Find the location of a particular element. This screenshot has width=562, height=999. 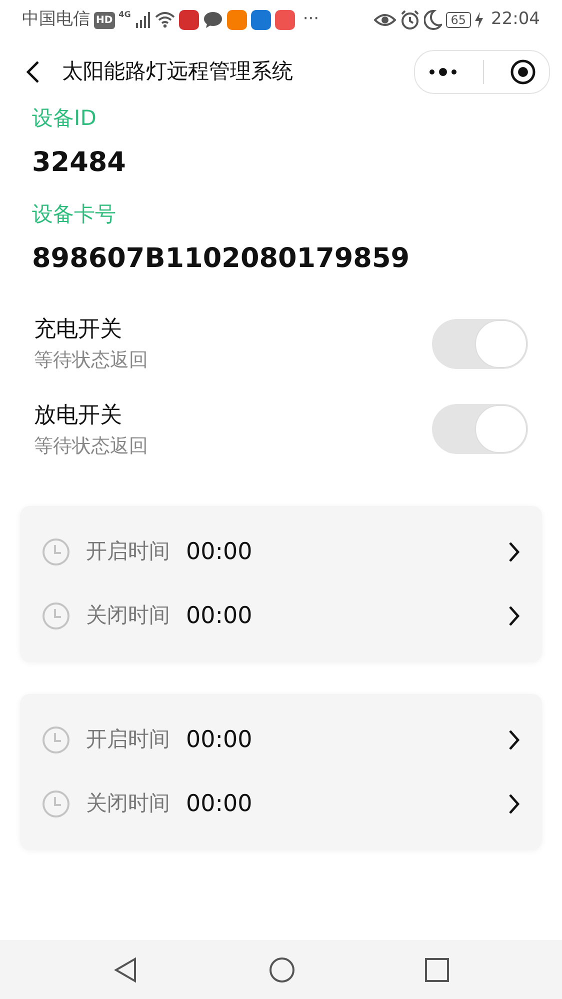

more-notifications: ··· is located at coordinates (311, 20).